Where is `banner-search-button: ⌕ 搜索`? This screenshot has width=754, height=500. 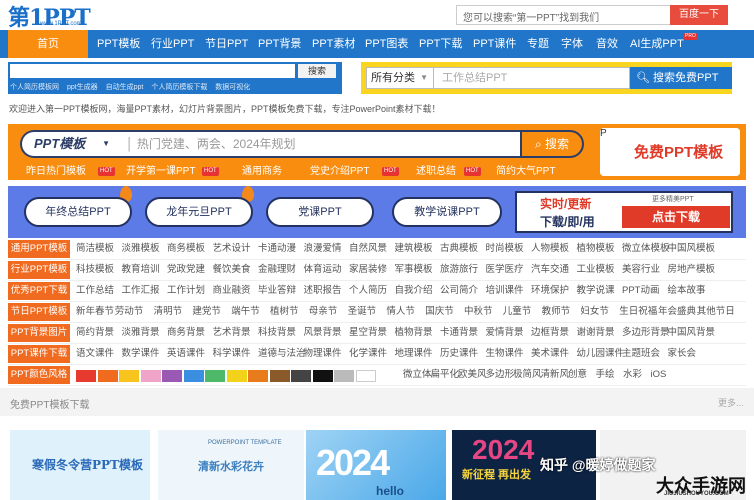
banner-search-button: ⌕ 搜索 is located at coordinates (552, 144).